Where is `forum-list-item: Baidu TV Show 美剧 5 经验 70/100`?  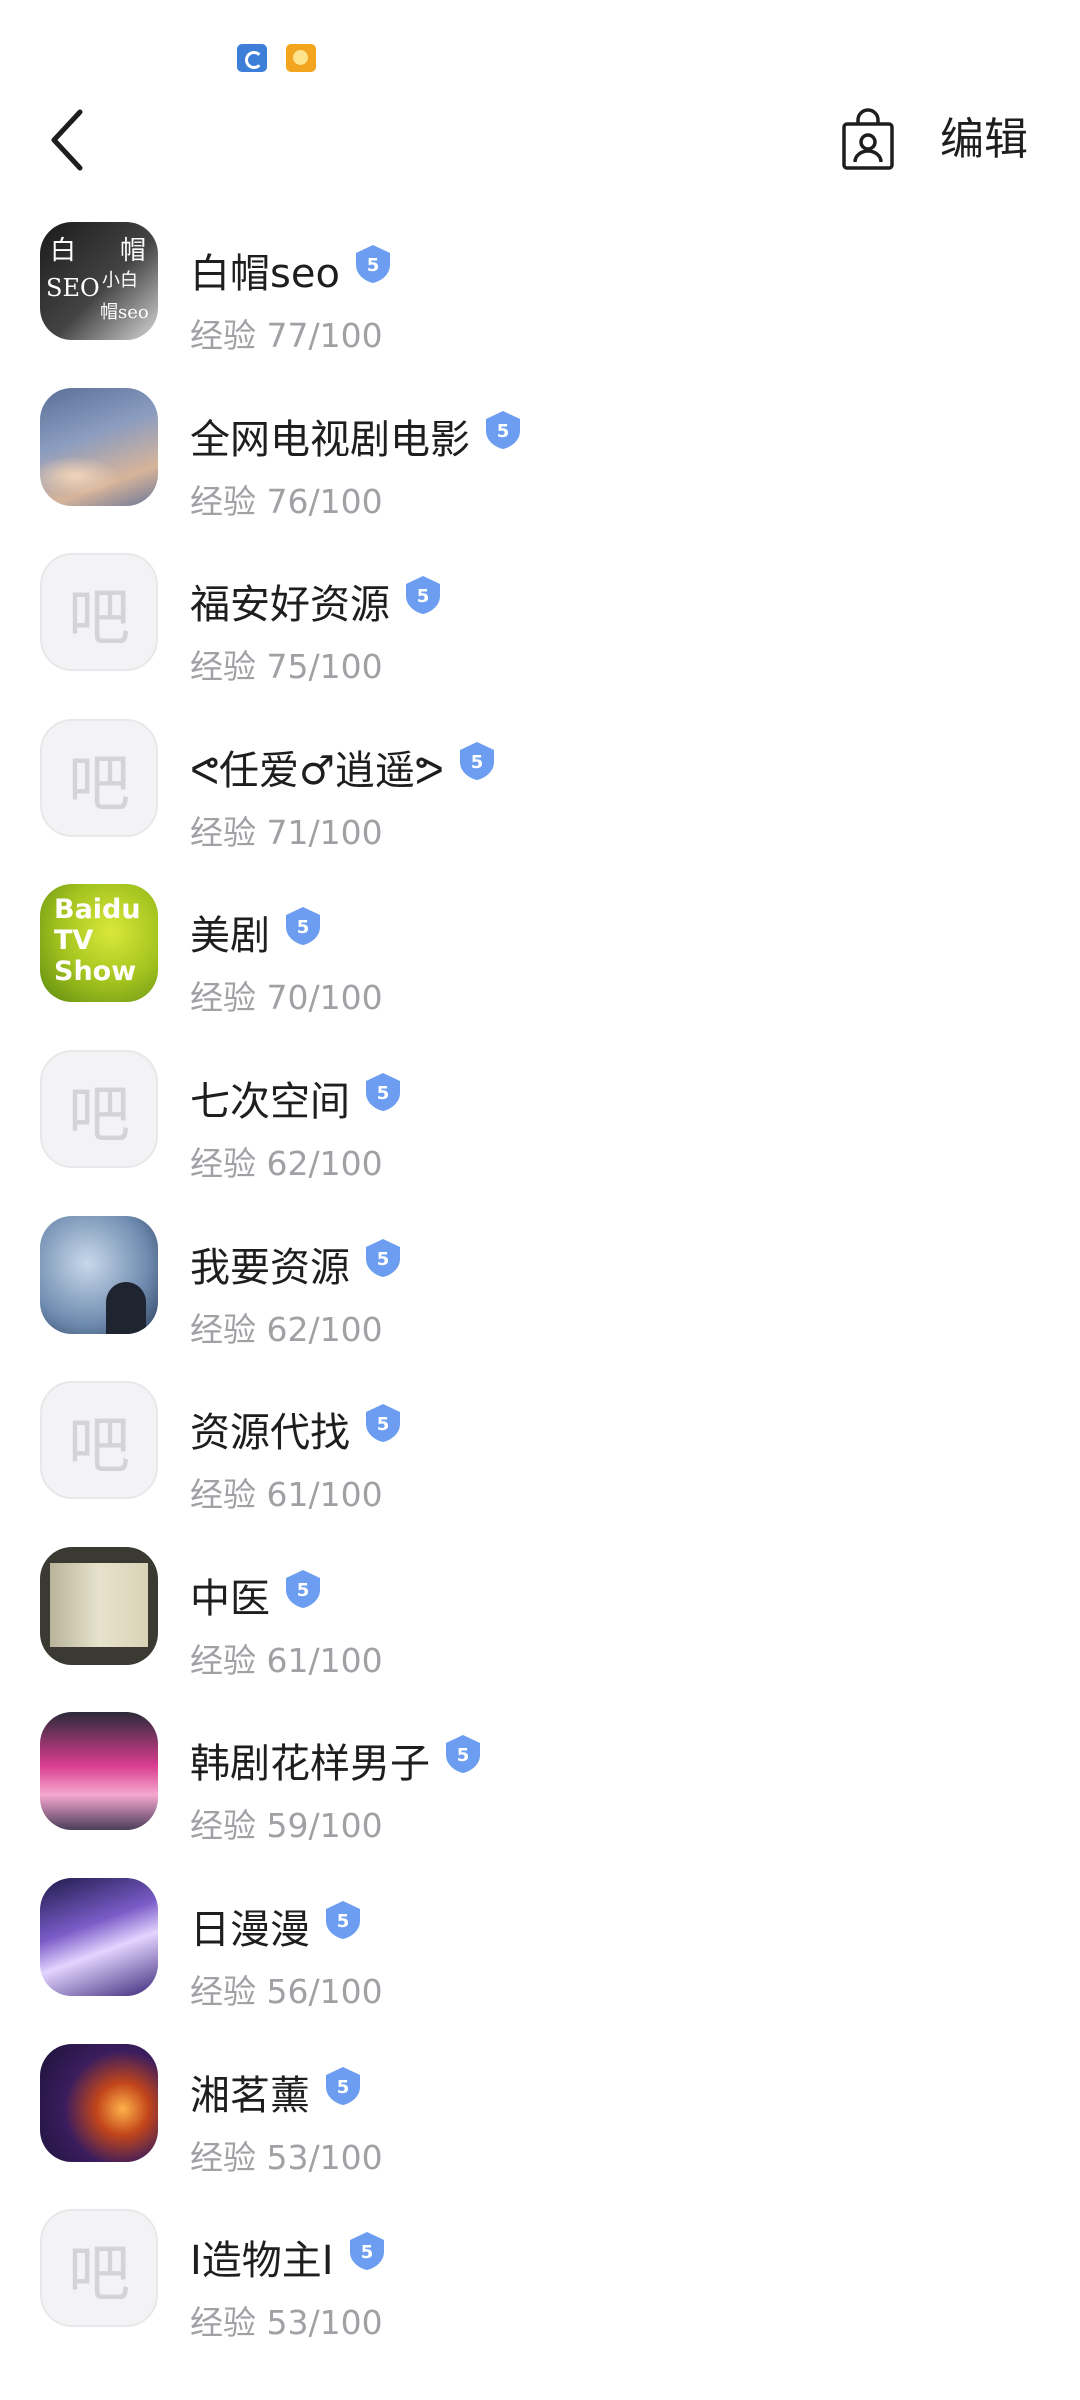
forum-list-item: Baidu TV Show 美剧 5 经验 70/100 is located at coordinates (540, 945).